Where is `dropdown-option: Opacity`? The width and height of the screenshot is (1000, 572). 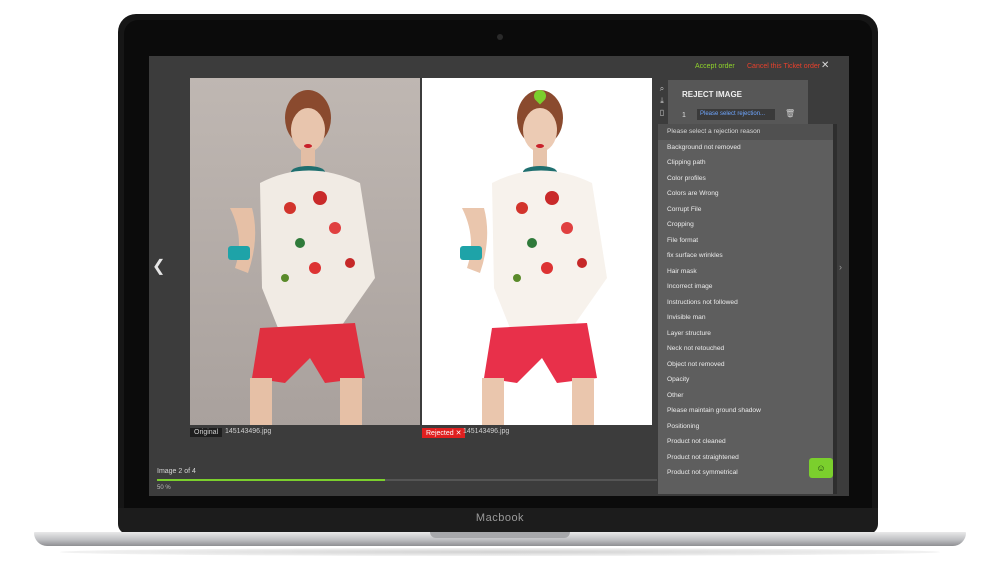
dropdown-option: Opacity is located at coordinates (746, 380).